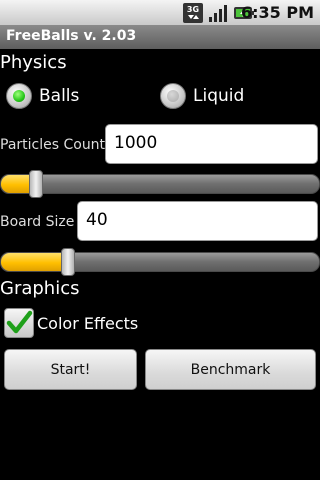 Image resolution: width=320 pixels, height=480 pixels. Describe the element at coordinates (34, 262) in the screenshot. I see `board-slider-fill` at that location.